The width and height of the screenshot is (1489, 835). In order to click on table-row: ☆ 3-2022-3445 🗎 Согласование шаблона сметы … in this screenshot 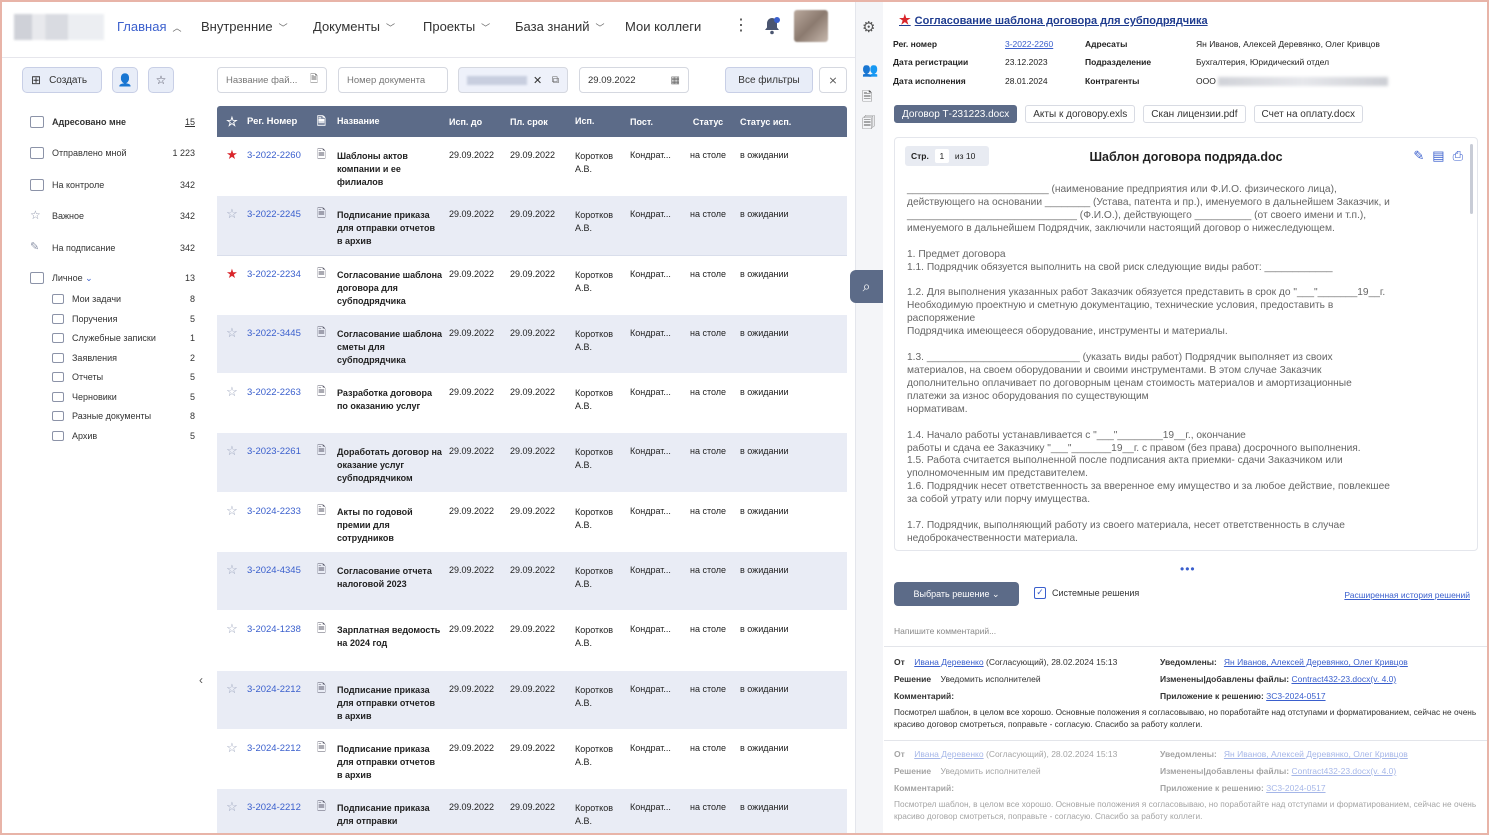, I will do `click(532, 344)`.